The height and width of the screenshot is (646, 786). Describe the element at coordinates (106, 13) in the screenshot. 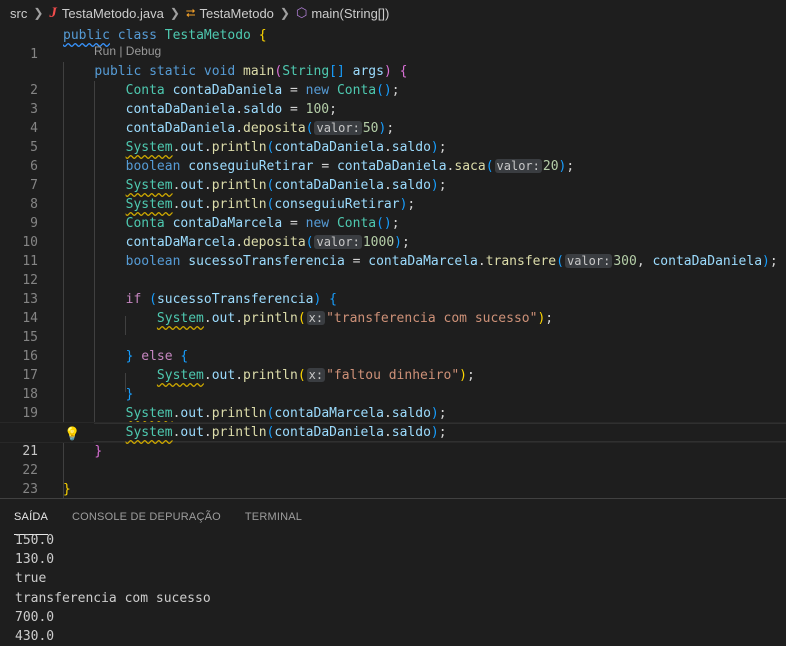

I see `breadcrumb-file: J TestaMetodo.java` at that location.